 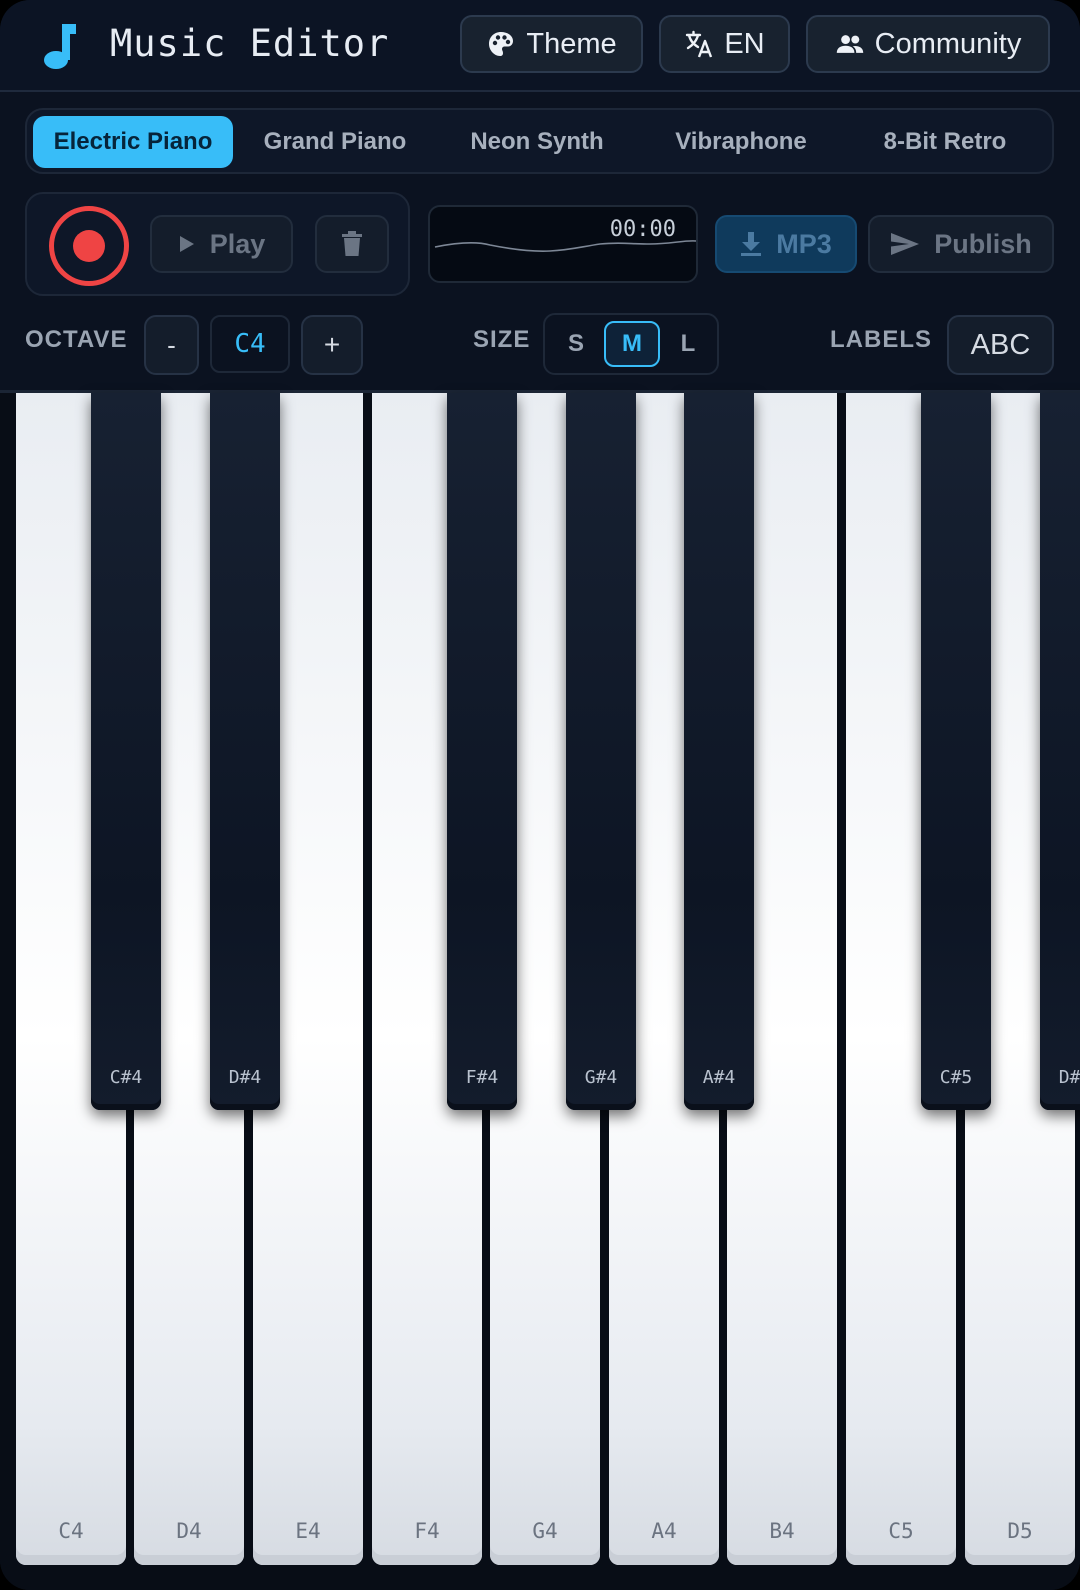 I want to click on theme-button: Theme, so click(x=551, y=44).